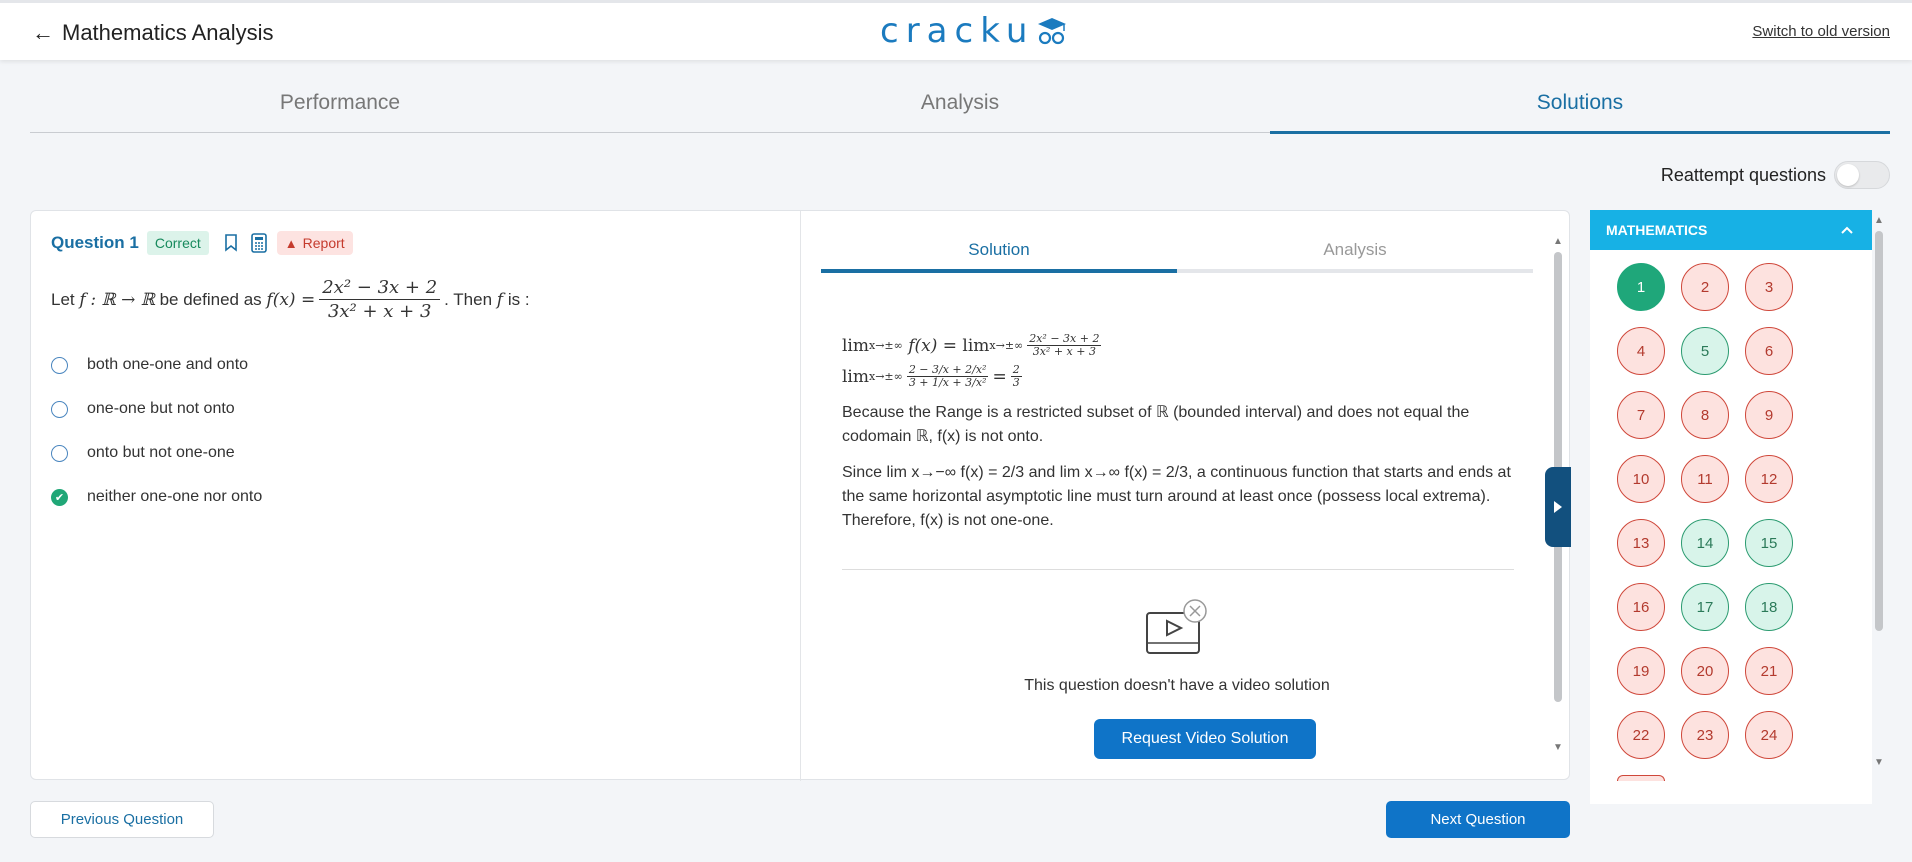 The image size is (1912, 862). I want to click on question-button-4: 4, so click(1641, 351).